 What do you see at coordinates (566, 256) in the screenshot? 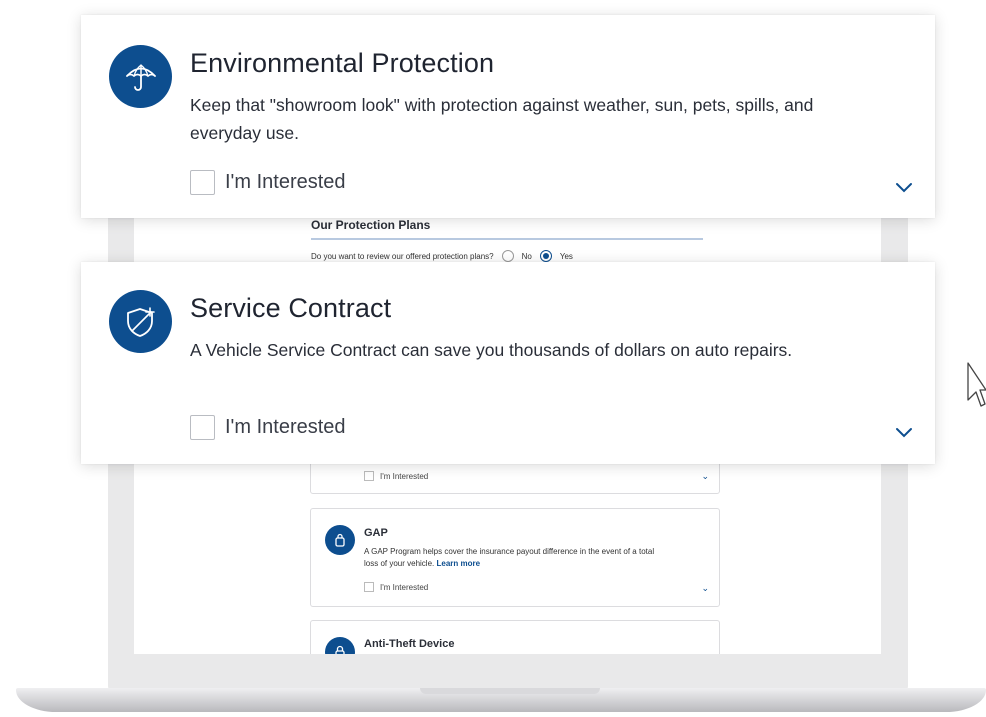
I see `radio-yes-label: Yes` at bounding box center [566, 256].